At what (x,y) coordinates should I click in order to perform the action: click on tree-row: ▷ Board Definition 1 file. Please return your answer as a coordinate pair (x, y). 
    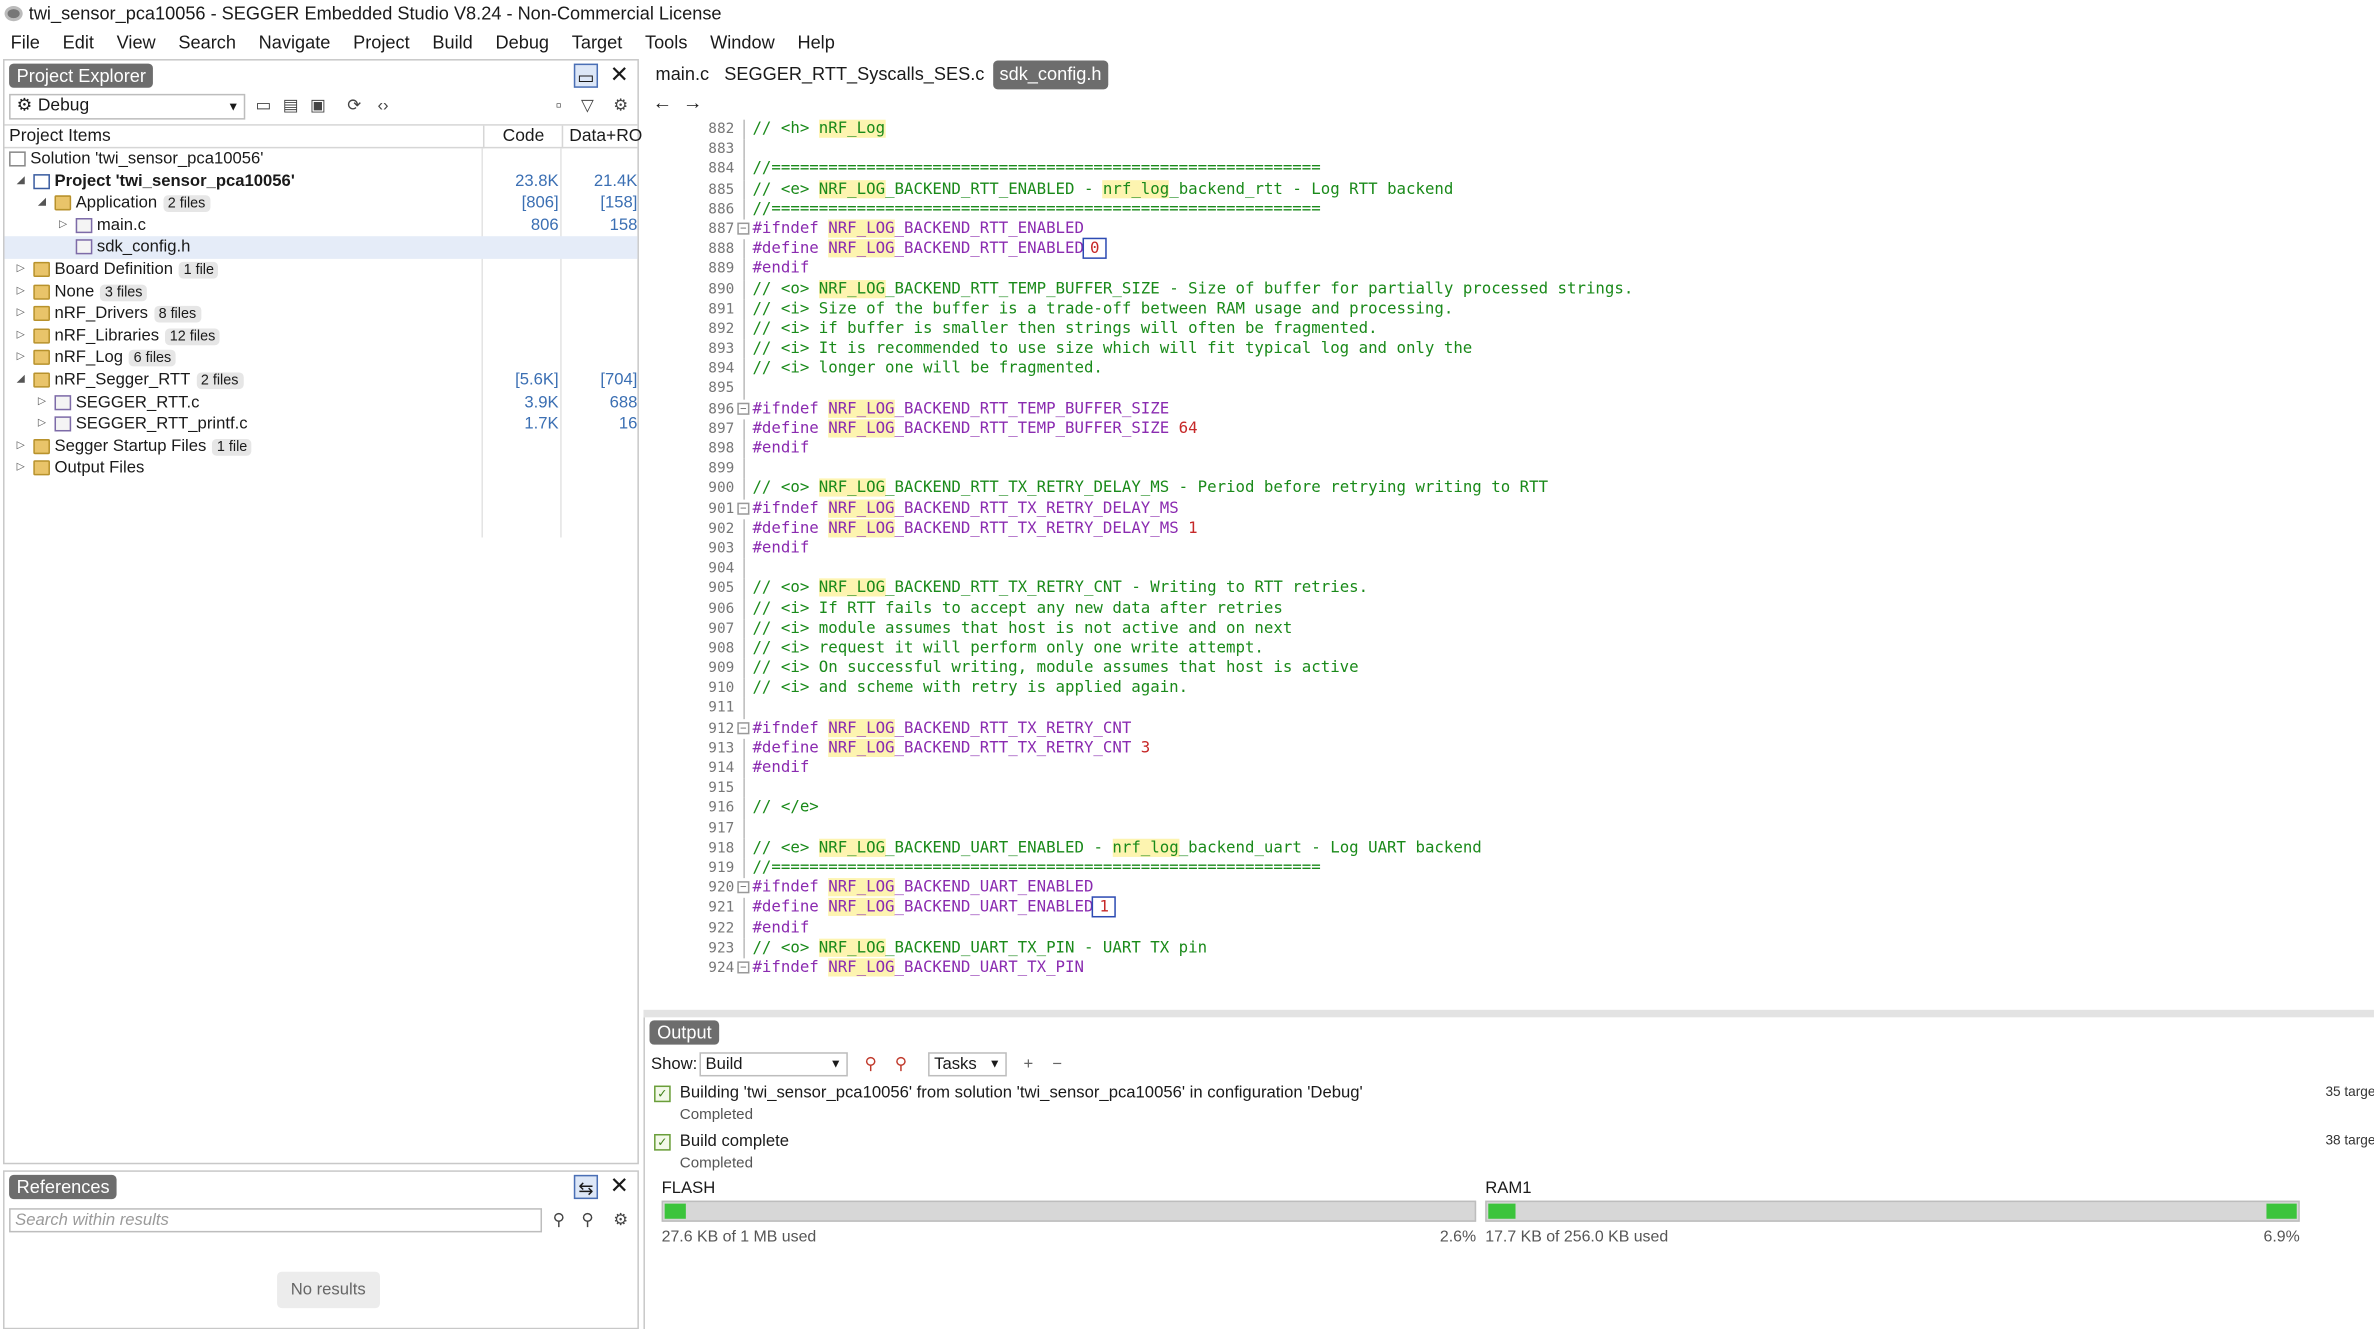
    Looking at the image, I should click on (321, 270).